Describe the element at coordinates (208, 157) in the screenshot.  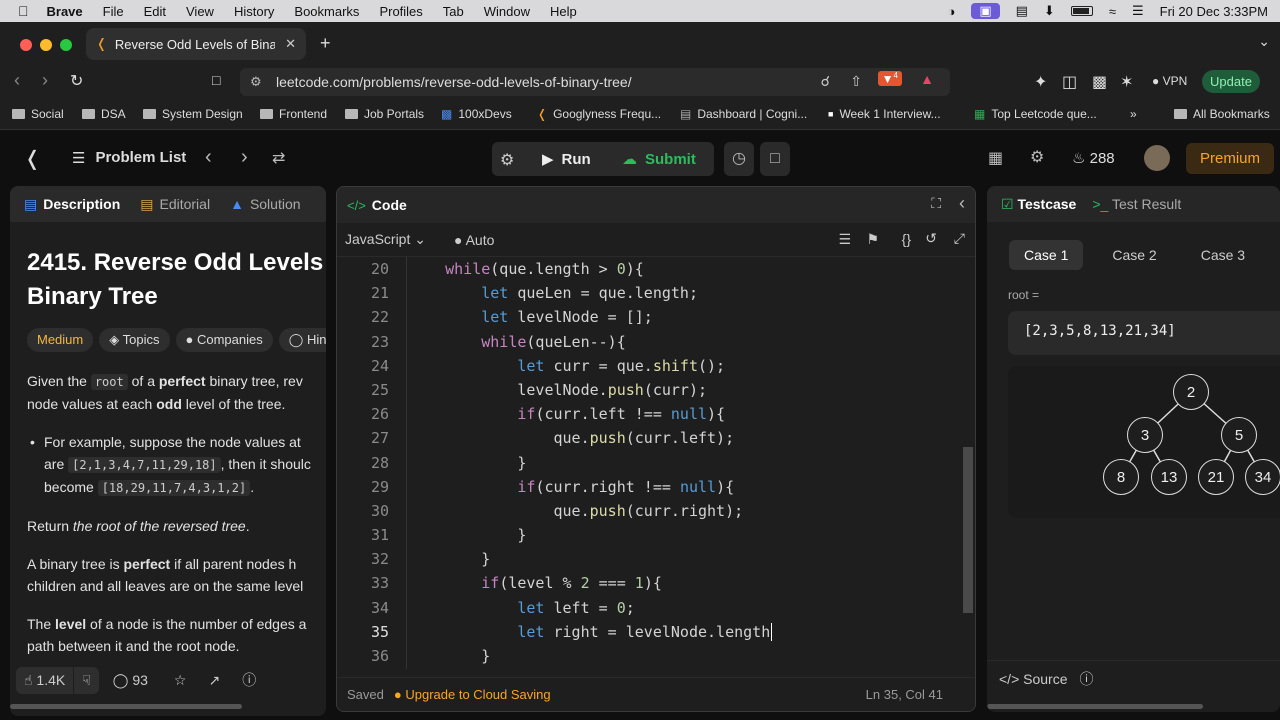
I see `prev-problem-icon: ‹` at that location.